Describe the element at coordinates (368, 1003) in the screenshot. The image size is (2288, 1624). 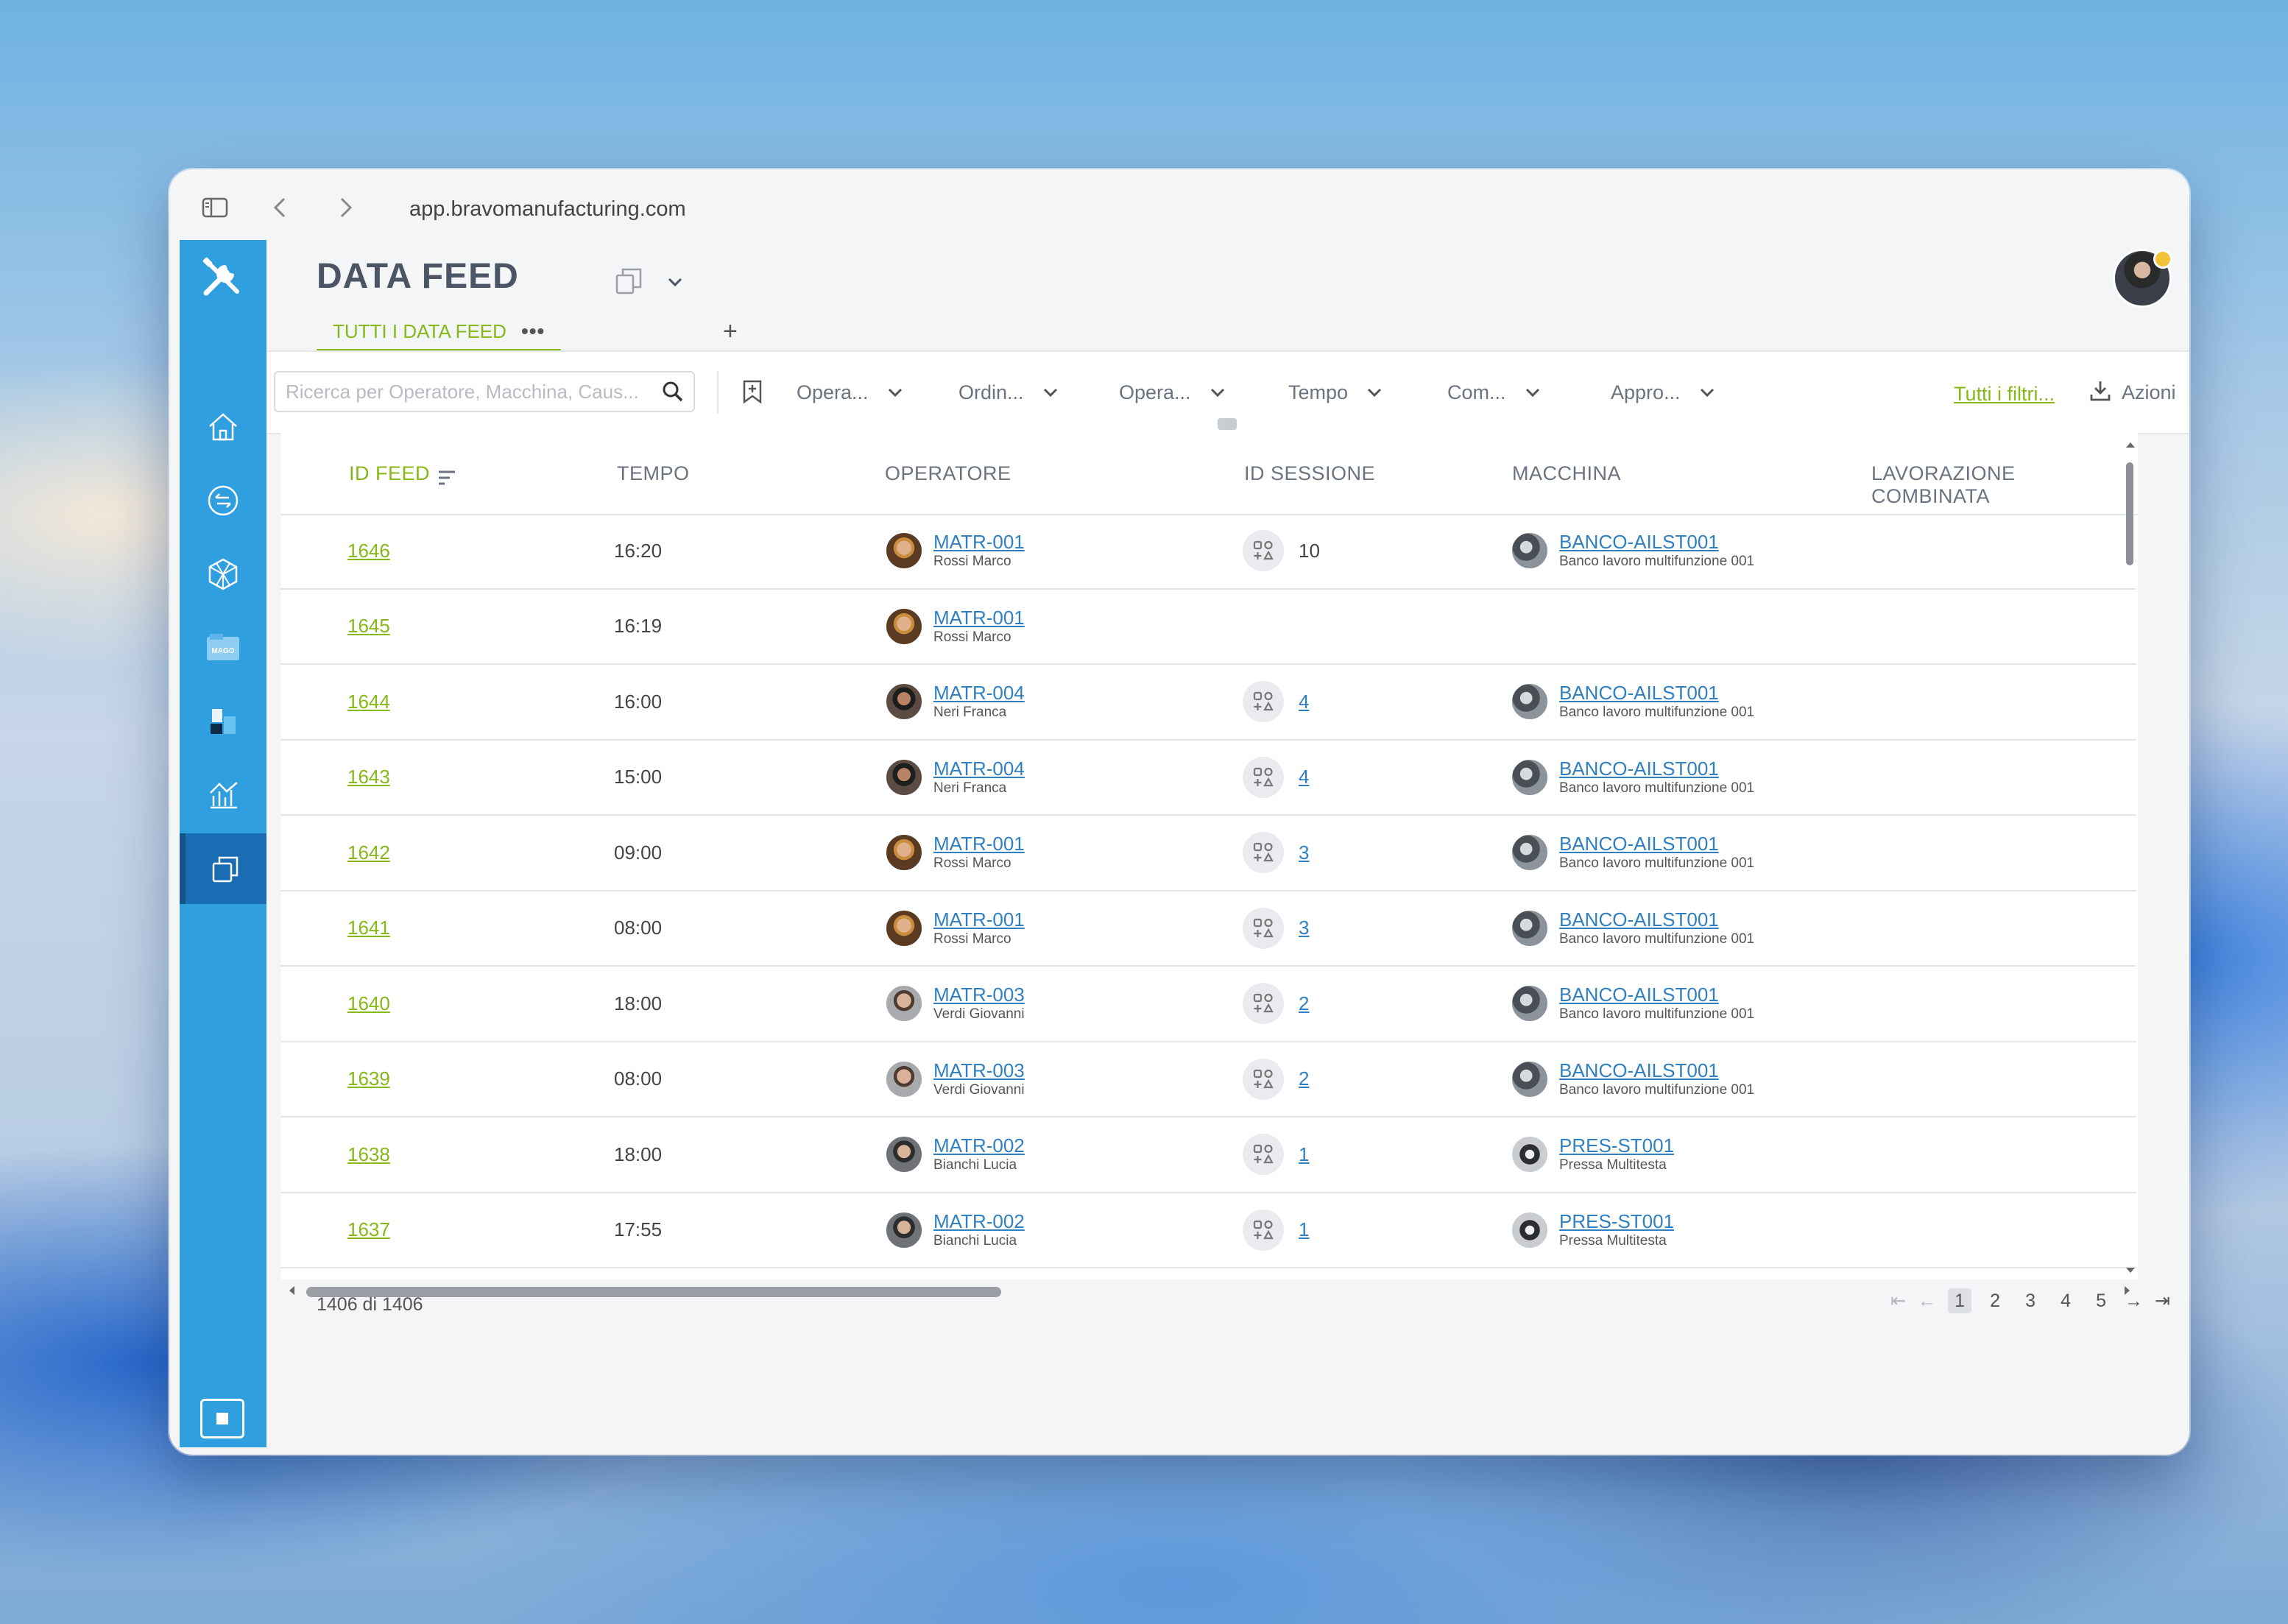
I see `feed-id-link: 1640` at that location.